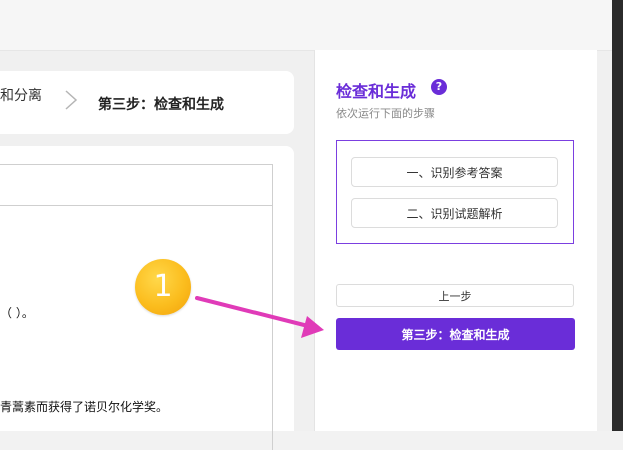  I want to click on panel-subtitle: 依次运行下面的步骤, so click(385, 113).